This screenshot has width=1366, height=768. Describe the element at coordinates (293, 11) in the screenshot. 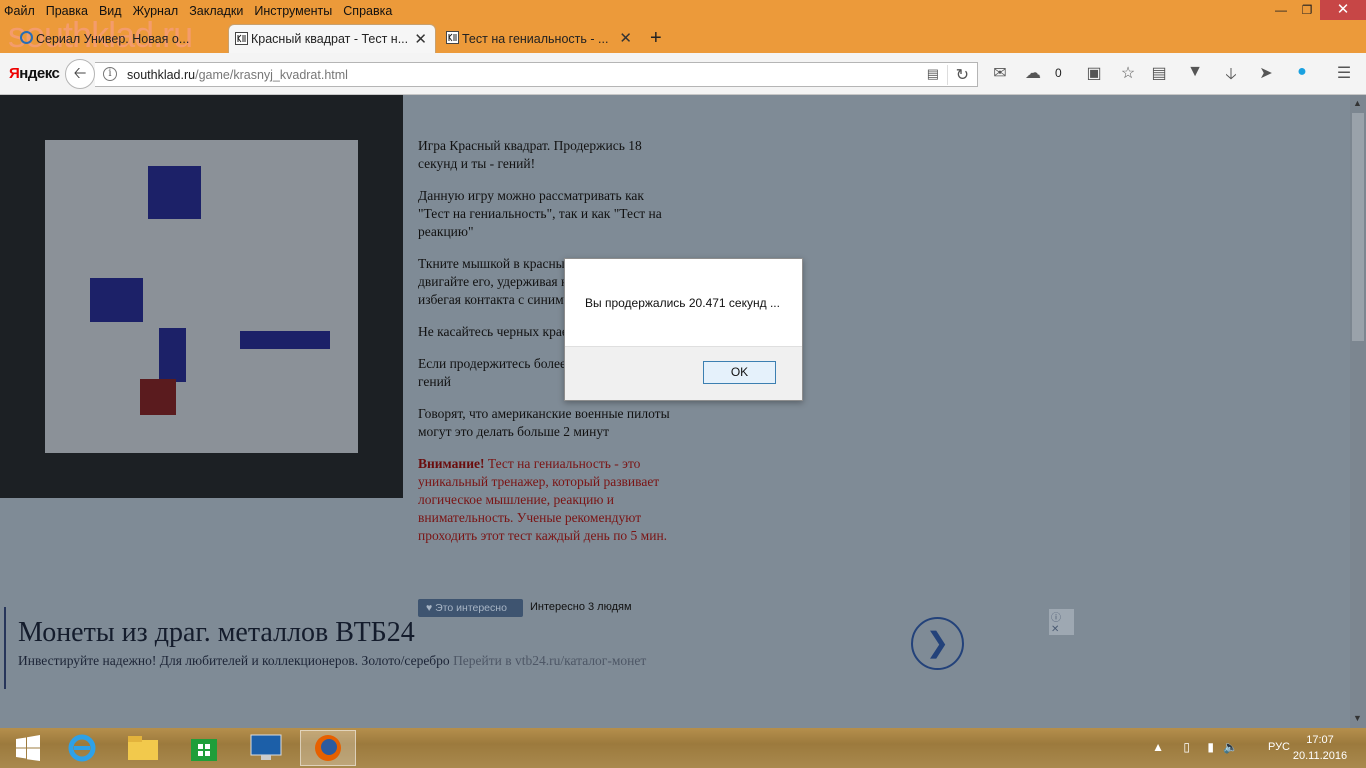

I see `menu-tools: Инструменты` at that location.